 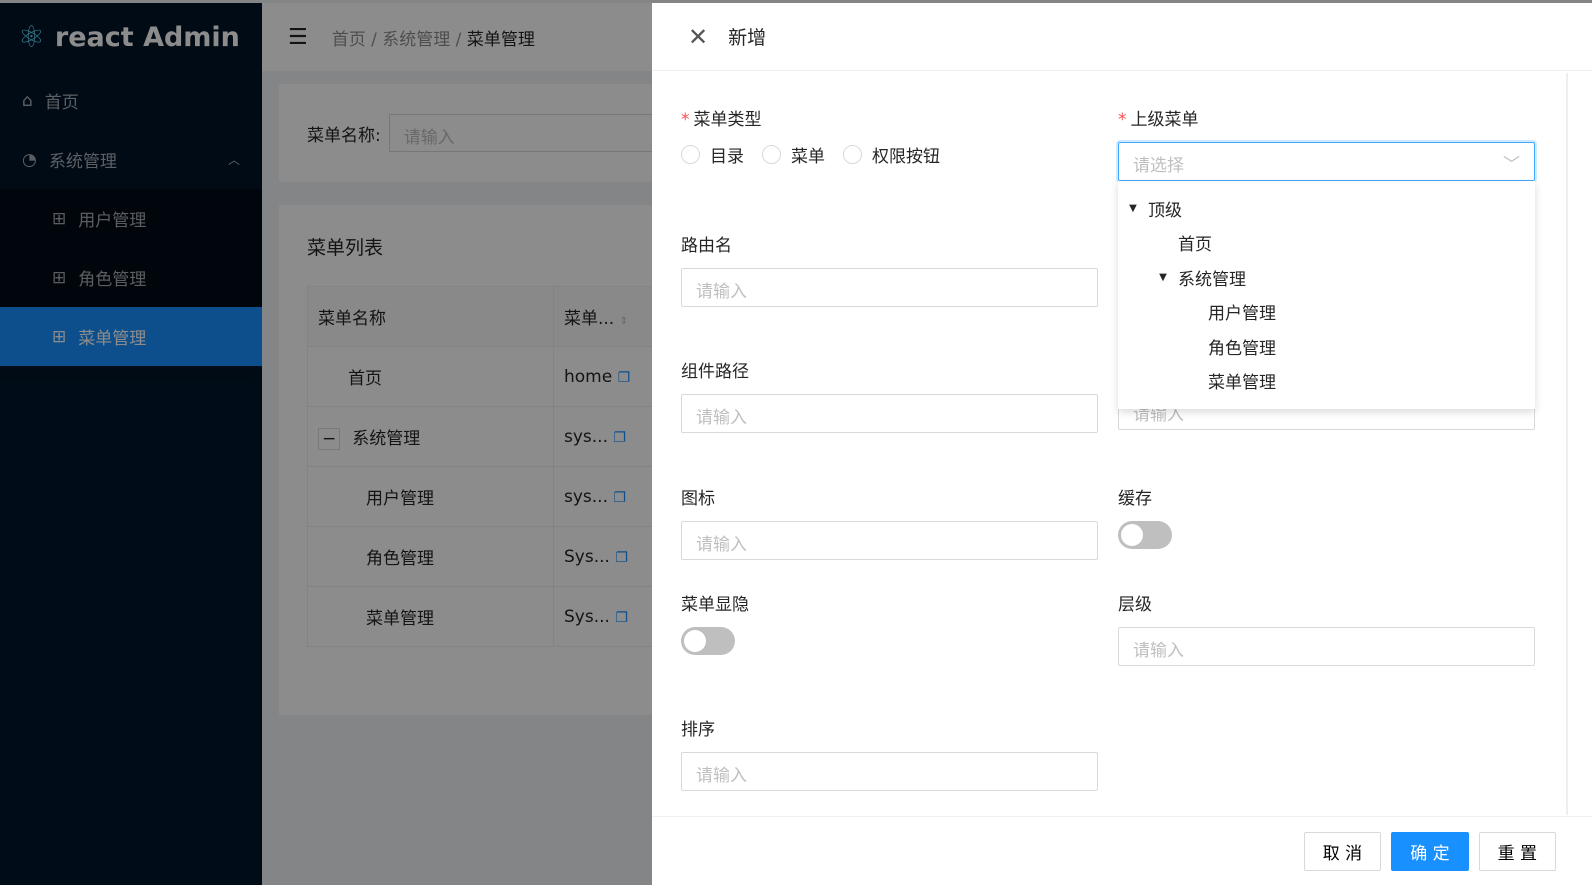 I want to click on icon-field: 图标 请输入, so click(x=889, y=522).